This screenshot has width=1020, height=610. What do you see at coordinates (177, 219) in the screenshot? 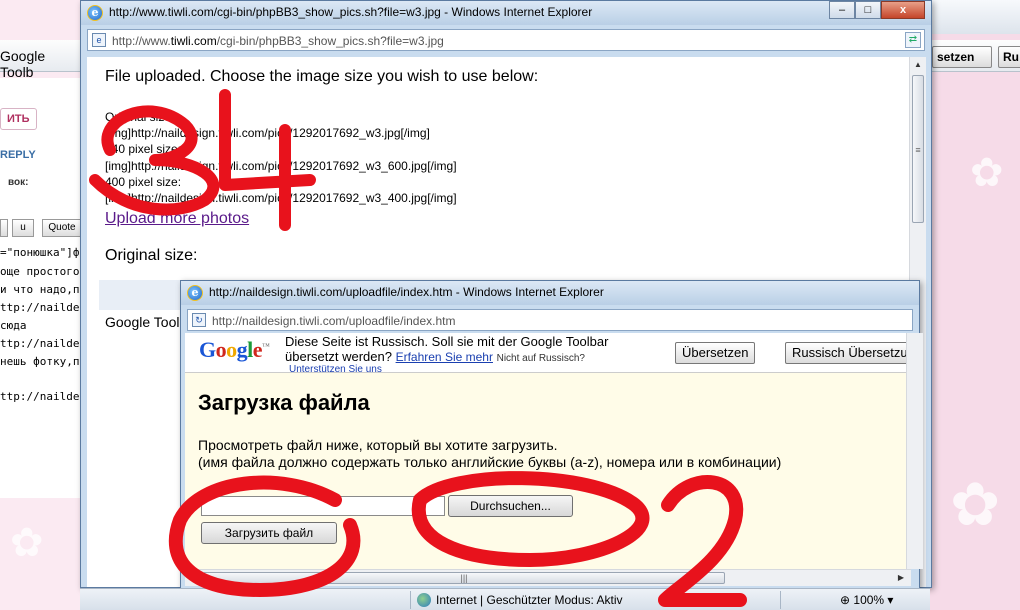
I see `upload-more-photos-link: Upload more photos` at bounding box center [177, 219].